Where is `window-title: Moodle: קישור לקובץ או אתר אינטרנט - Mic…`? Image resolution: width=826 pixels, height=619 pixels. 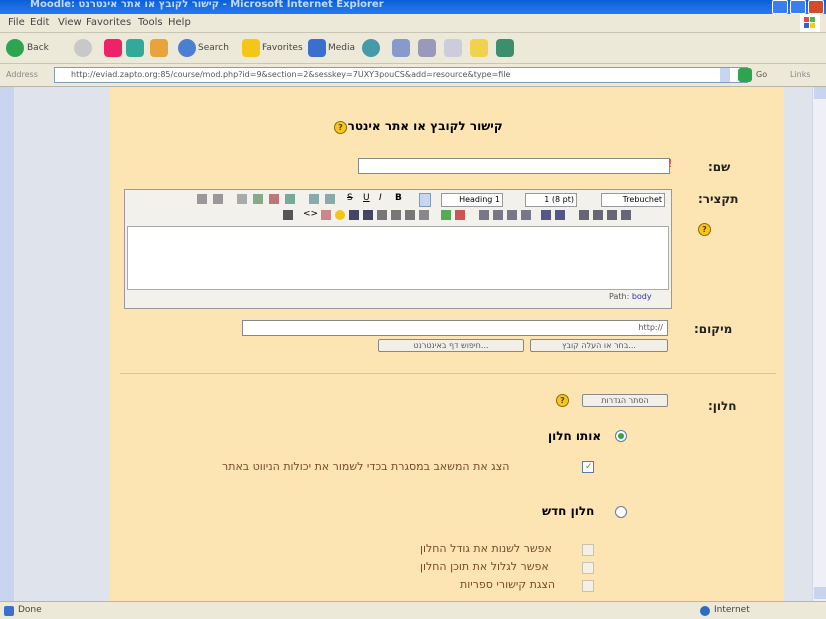 window-title: Moodle: קישור לקובץ או אתר אינטרנט - Mic… is located at coordinates (207, 5).